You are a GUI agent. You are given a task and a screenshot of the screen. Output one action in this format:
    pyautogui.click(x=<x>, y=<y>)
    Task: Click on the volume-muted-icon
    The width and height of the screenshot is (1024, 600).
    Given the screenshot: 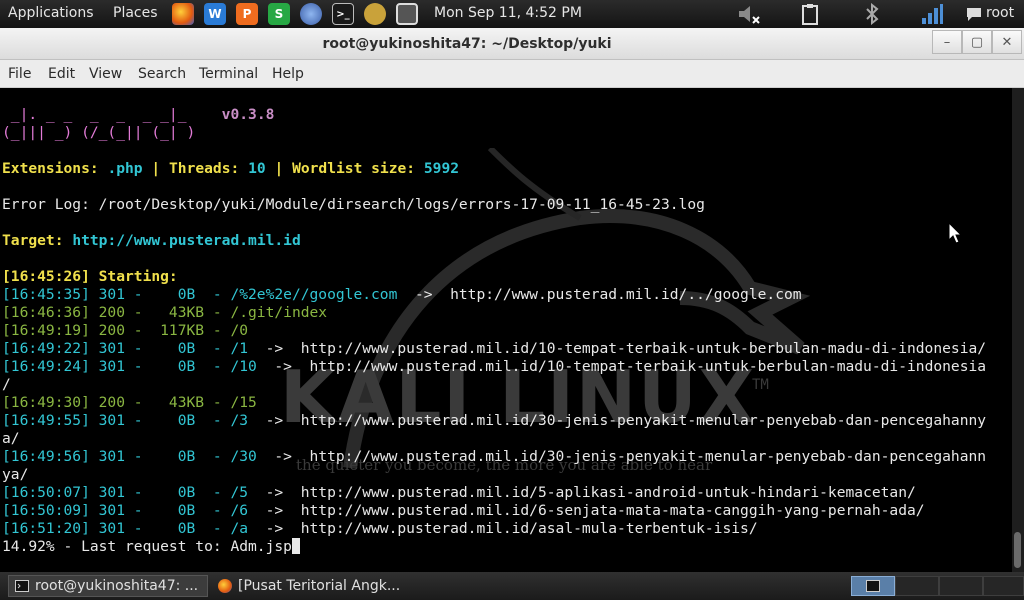 What is the action you would take?
    pyautogui.click(x=749, y=14)
    